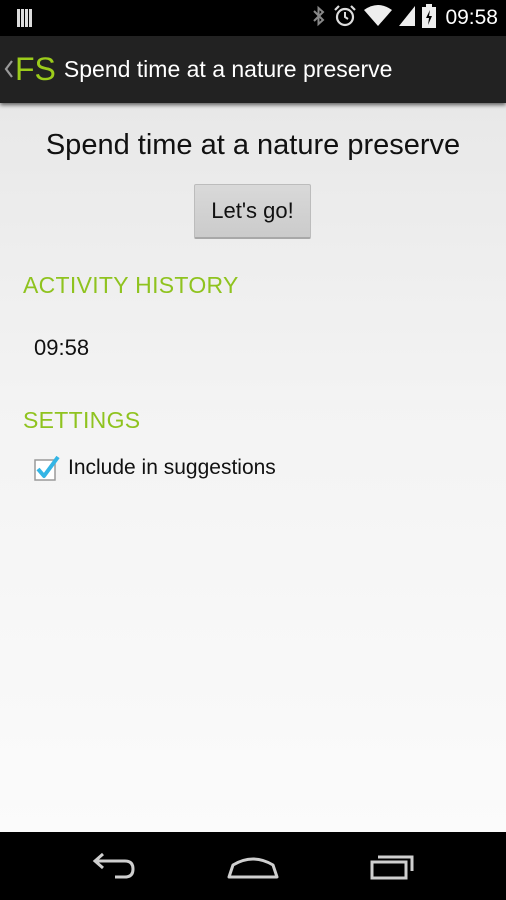  I want to click on status-bar: 09:58, so click(253, 18).